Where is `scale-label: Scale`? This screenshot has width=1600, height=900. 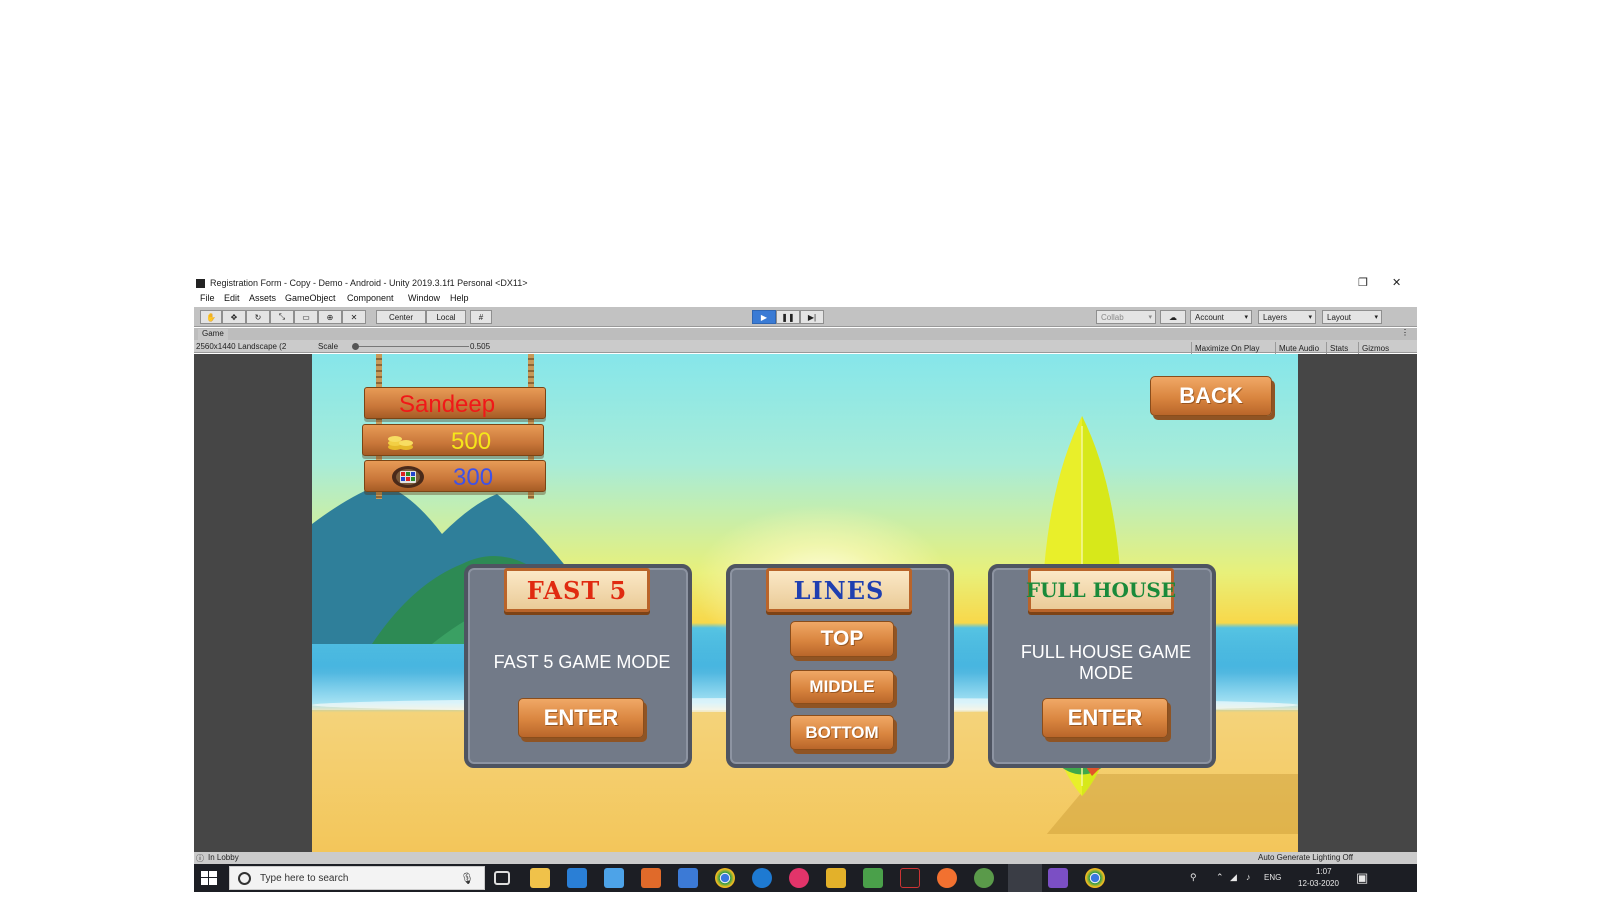 scale-label: Scale is located at coordinates (328, 346).